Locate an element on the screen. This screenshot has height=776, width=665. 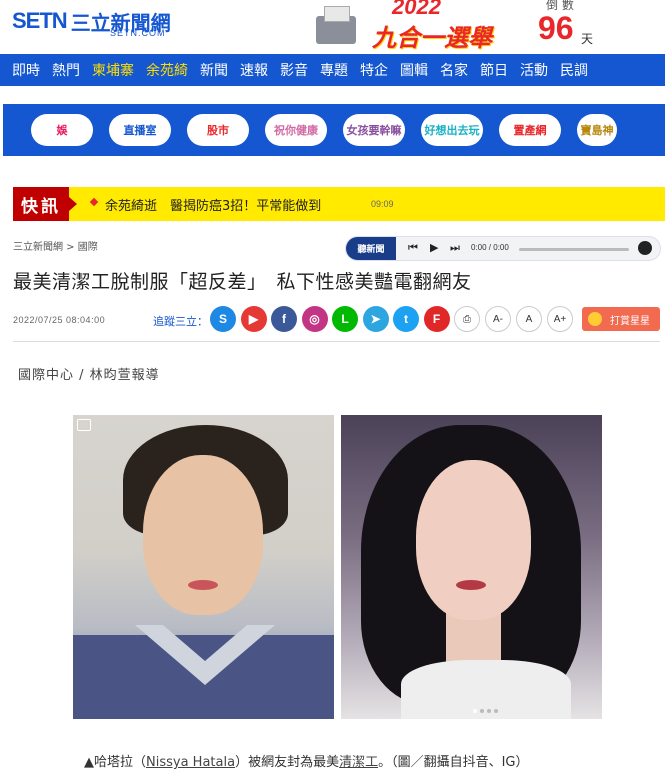
election-title: 九合一選舉 is located at coordinates (432, 38).